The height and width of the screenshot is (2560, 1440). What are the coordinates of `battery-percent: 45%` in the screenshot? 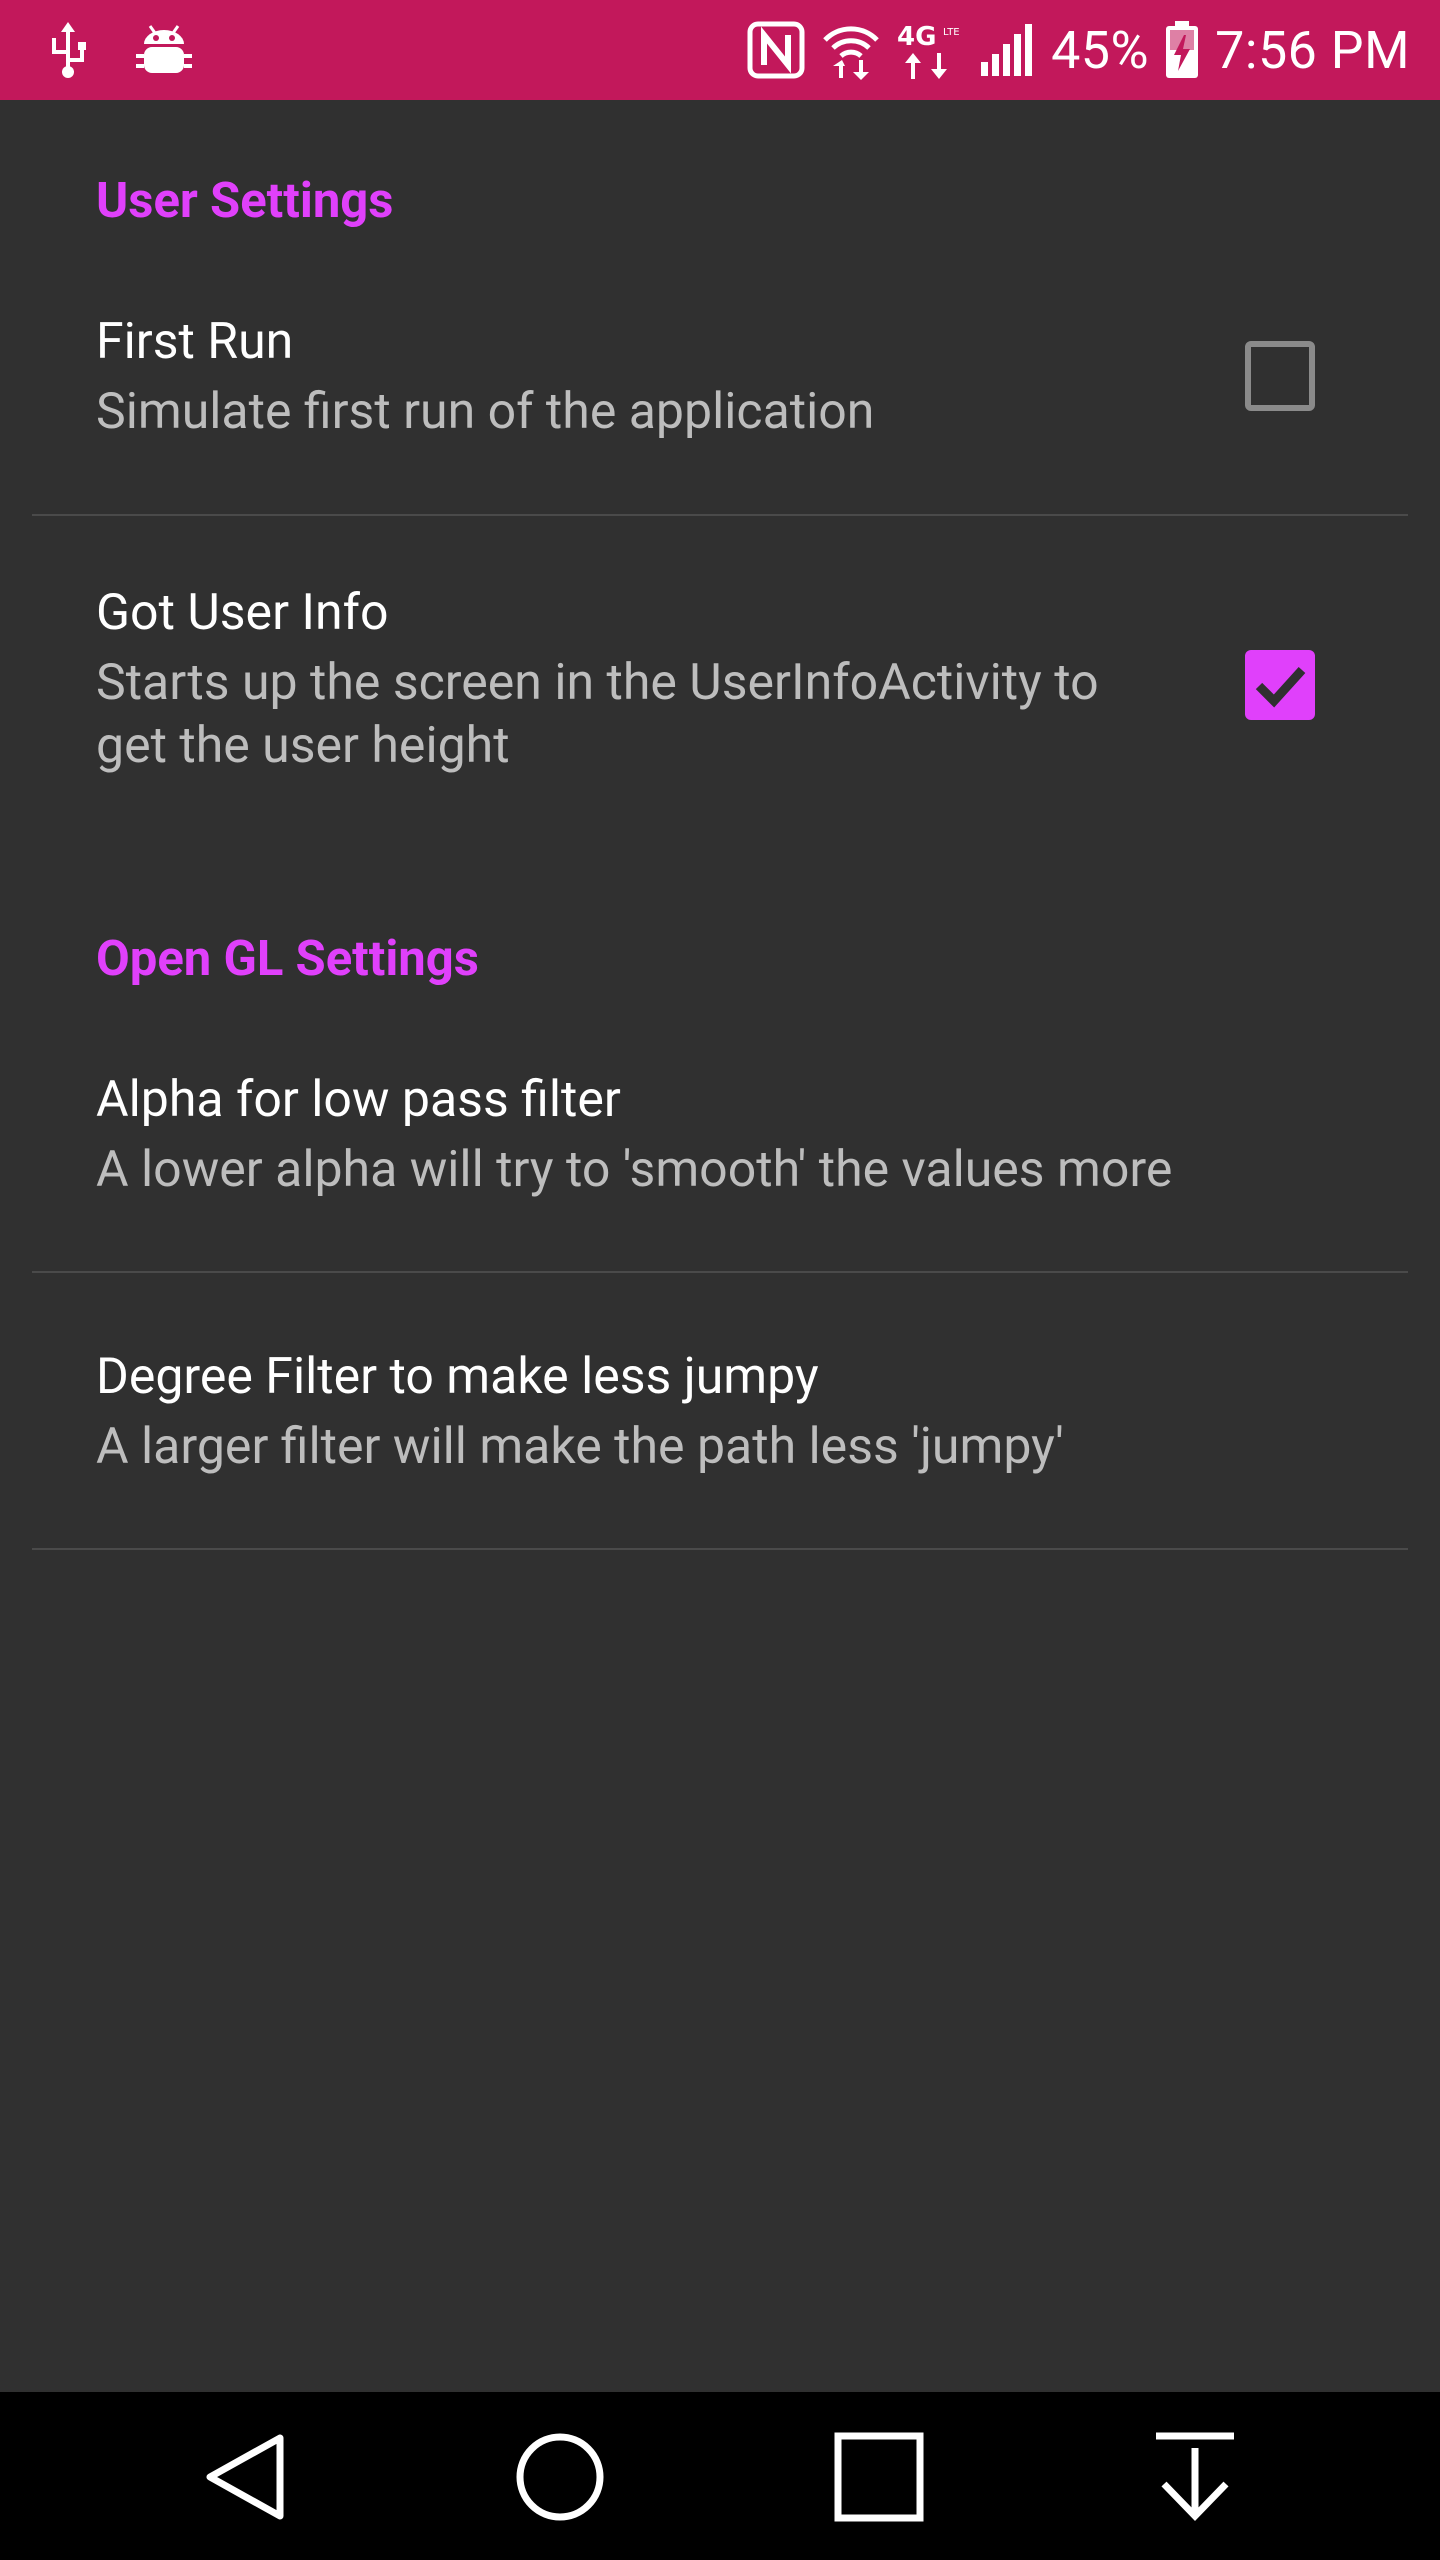 It's located at (1100, 50).